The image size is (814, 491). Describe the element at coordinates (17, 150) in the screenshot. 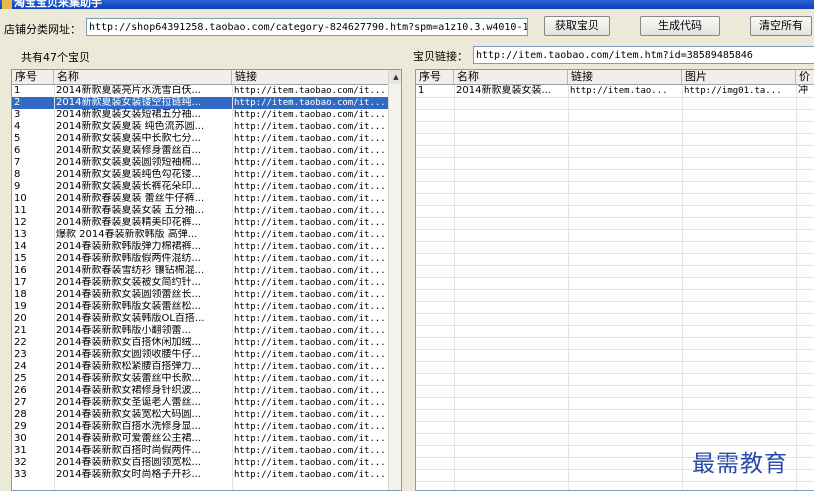

I see `row-index: 6` at that location.